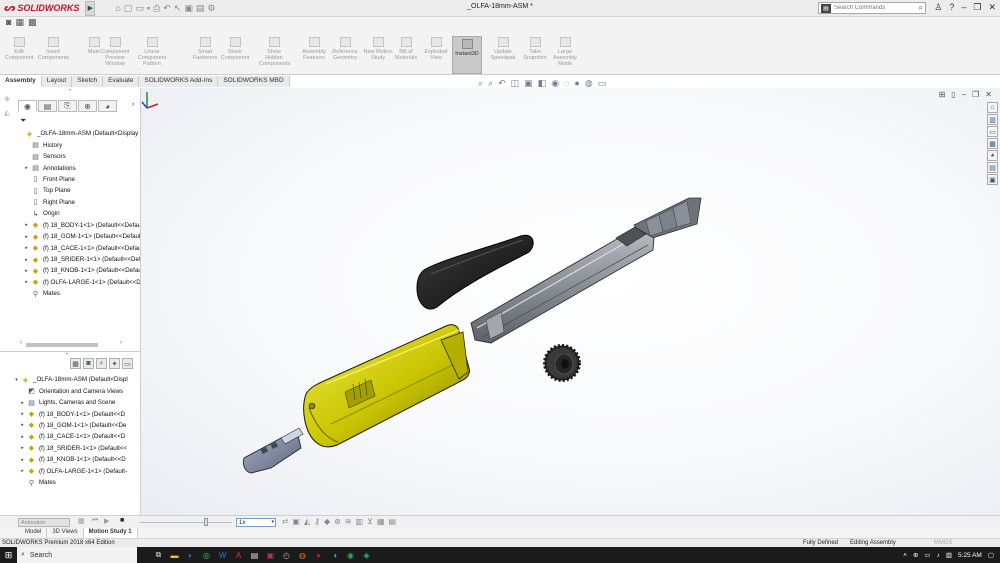 The image size is (1000, 563). Describe the element at coordinates (942, 94) in the screenshot. I see `viewport-tile-icon: ⊞` at that location.